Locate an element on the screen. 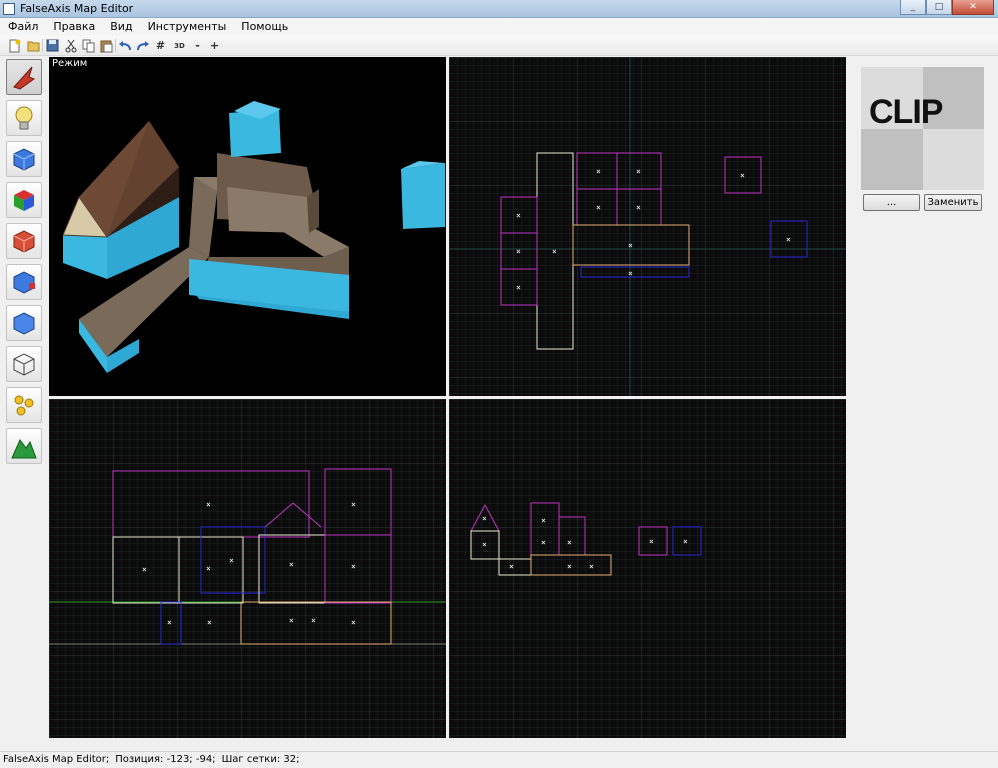  undo-icon is located at coordinates (124, 45).